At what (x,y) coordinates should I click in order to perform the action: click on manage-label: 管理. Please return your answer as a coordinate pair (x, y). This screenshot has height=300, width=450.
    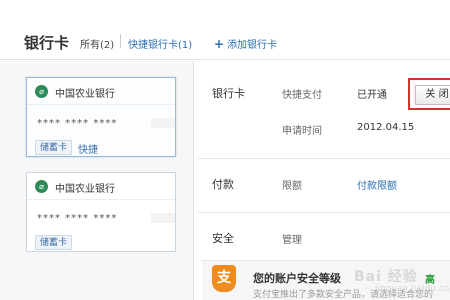
    Looking at the image, I should click on (292, 240).